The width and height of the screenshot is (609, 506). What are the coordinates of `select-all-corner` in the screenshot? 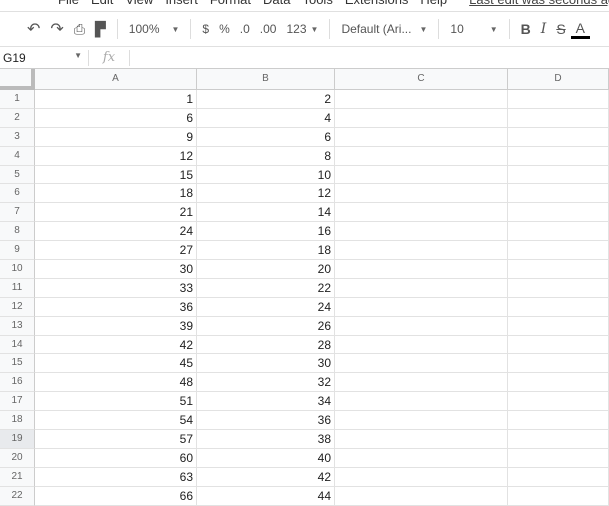 It's located at (17, 79).